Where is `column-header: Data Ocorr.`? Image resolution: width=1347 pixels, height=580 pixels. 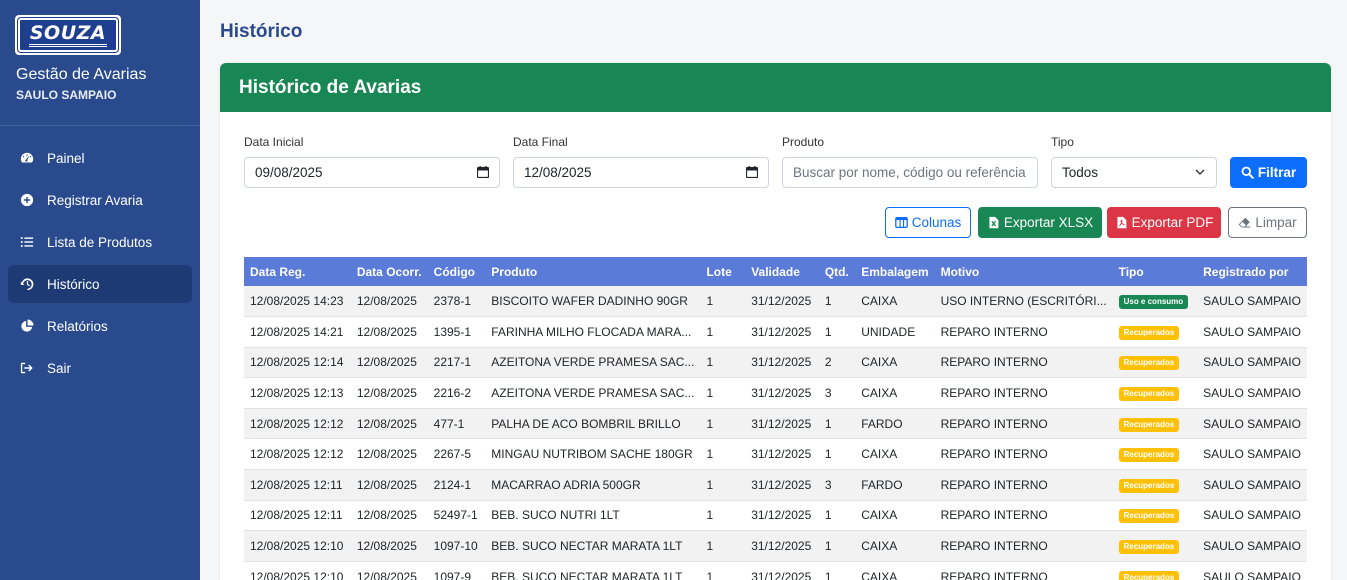
column-header: Data Ocorr. is located at coordinates (389, 271).